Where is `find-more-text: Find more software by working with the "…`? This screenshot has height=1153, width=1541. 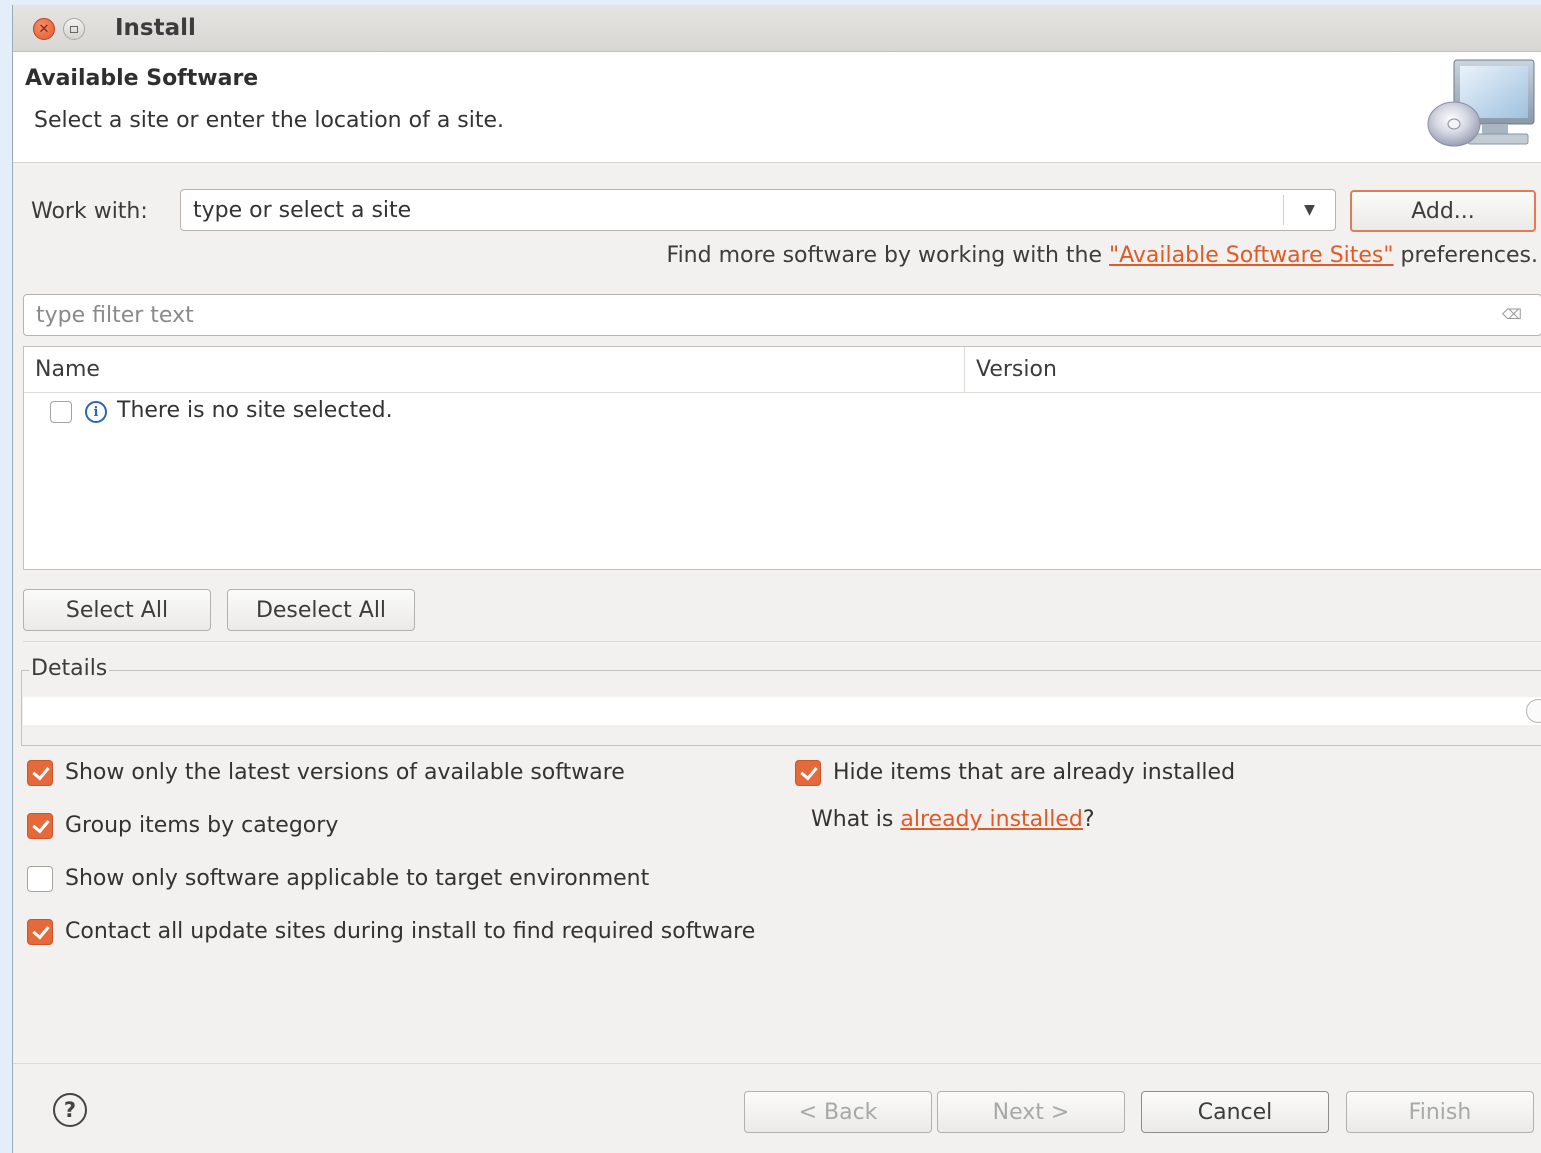 find-more-text: Find more software by working with the "… is located at coordinates (1102, 255).